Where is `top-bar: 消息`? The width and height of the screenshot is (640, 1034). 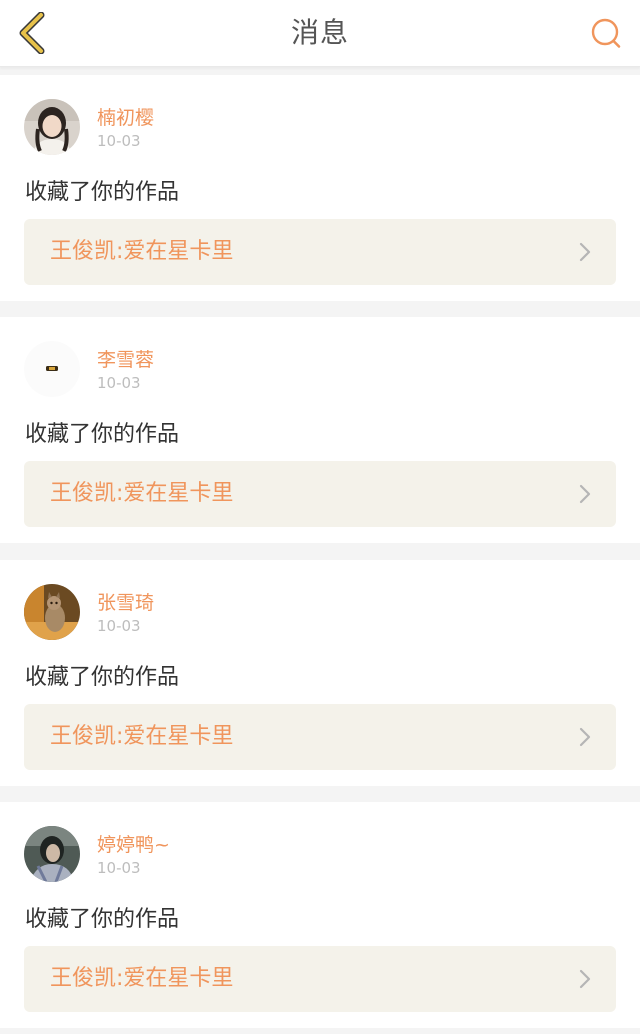 top-bar: 消息 is located at coordinates (320, 33).